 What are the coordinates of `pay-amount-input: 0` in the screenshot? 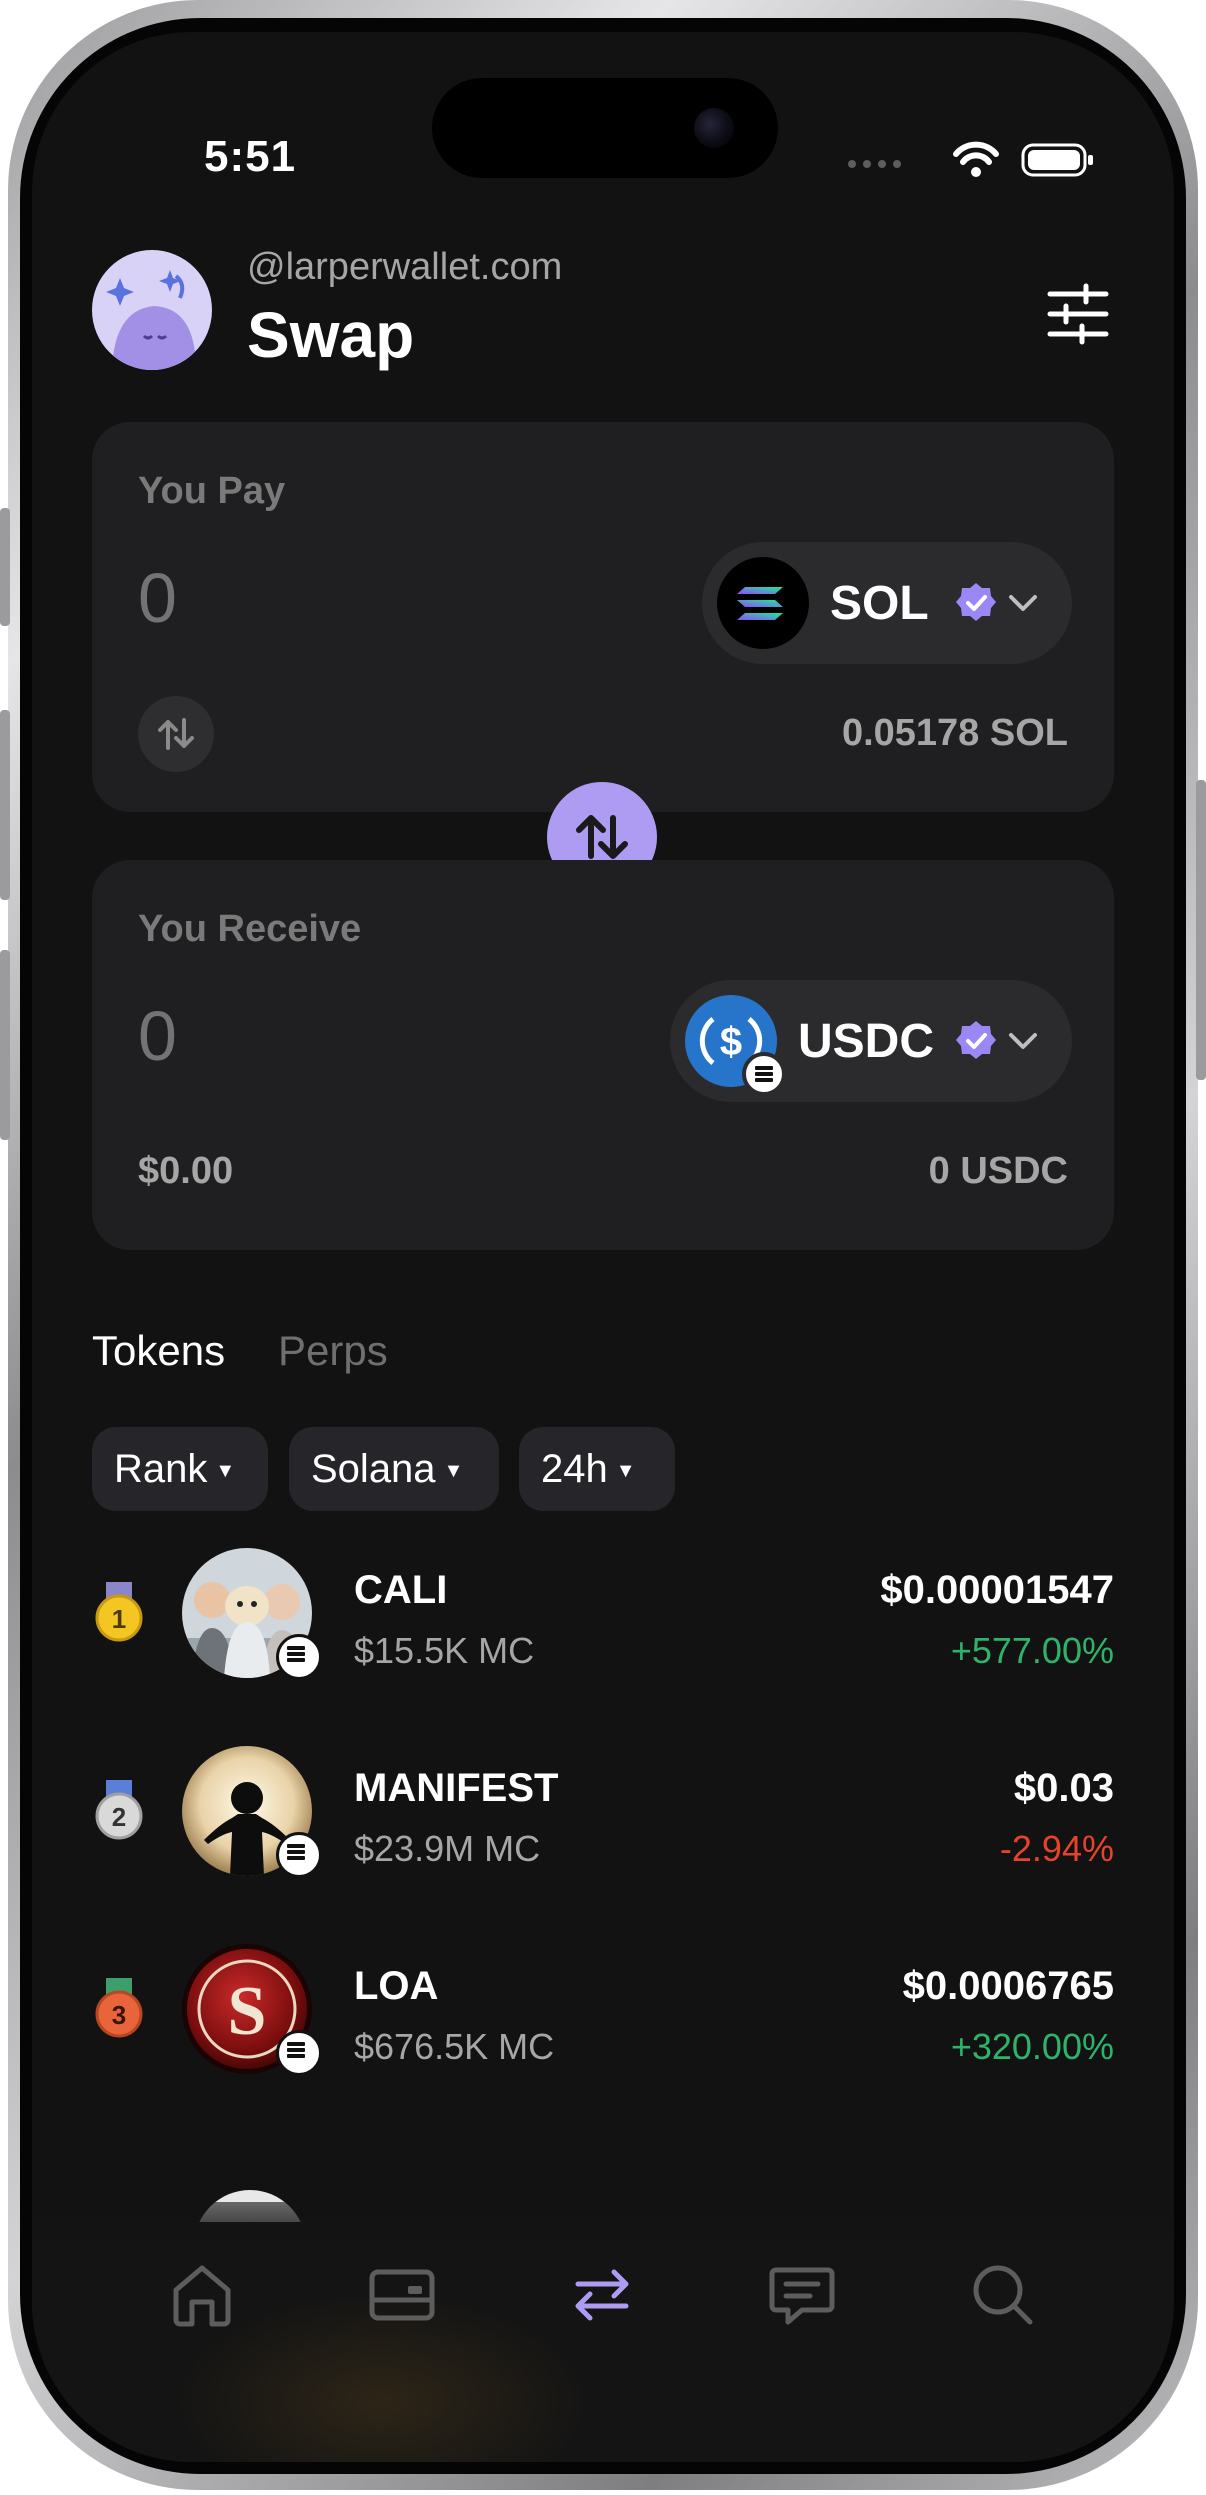 It's located at (157, 598).